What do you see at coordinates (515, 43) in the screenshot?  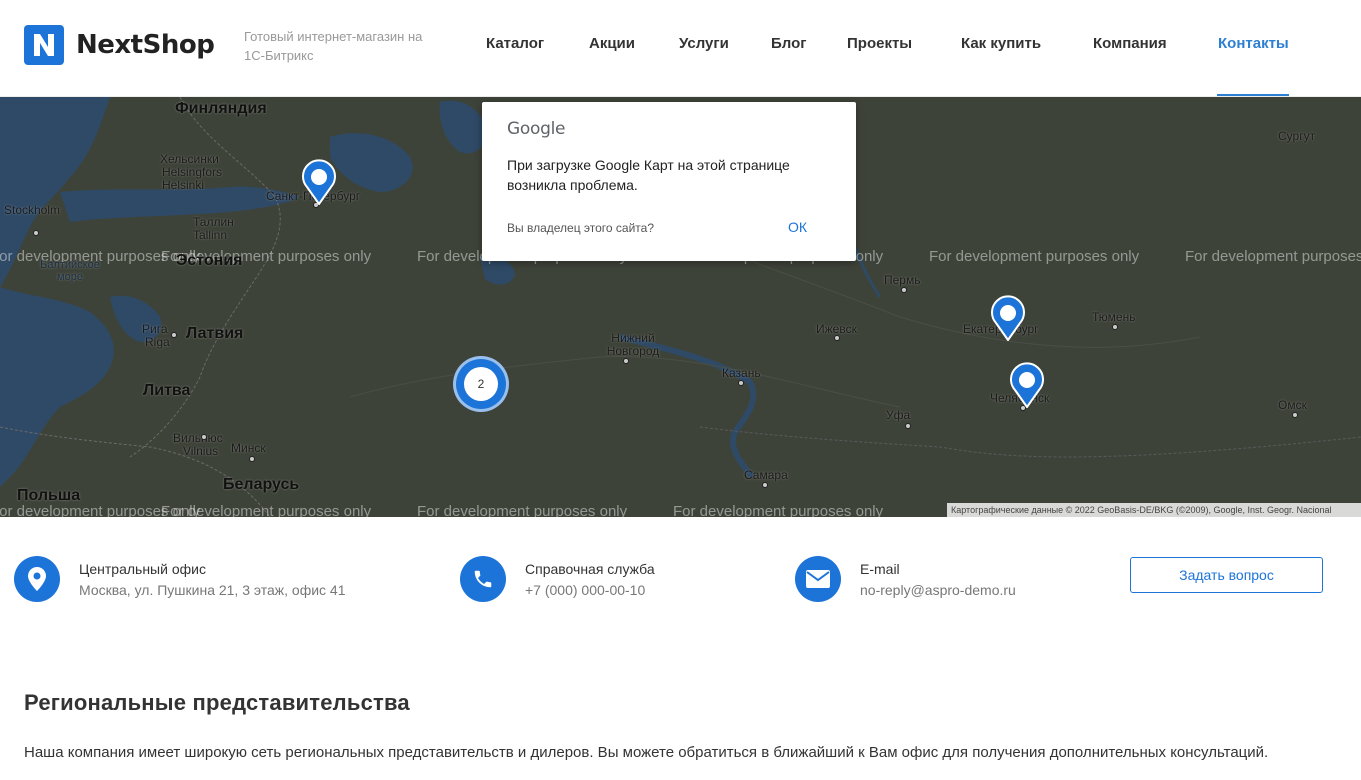 I see `nav-catalog: Каталог` at bounding box center [515, 43].